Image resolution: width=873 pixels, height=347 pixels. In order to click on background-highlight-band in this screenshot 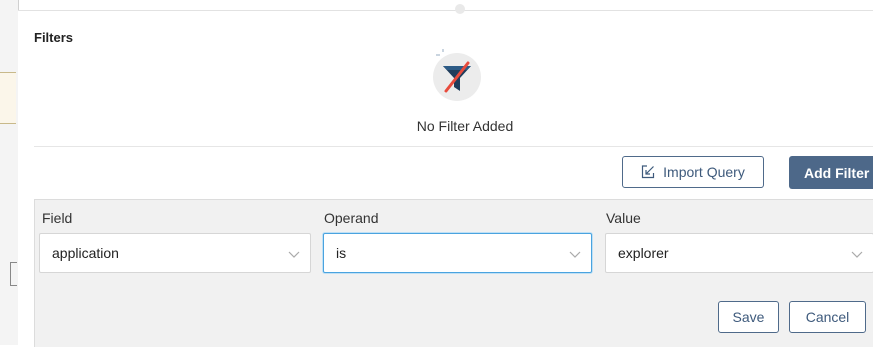, I will do `click(8, 98)`.